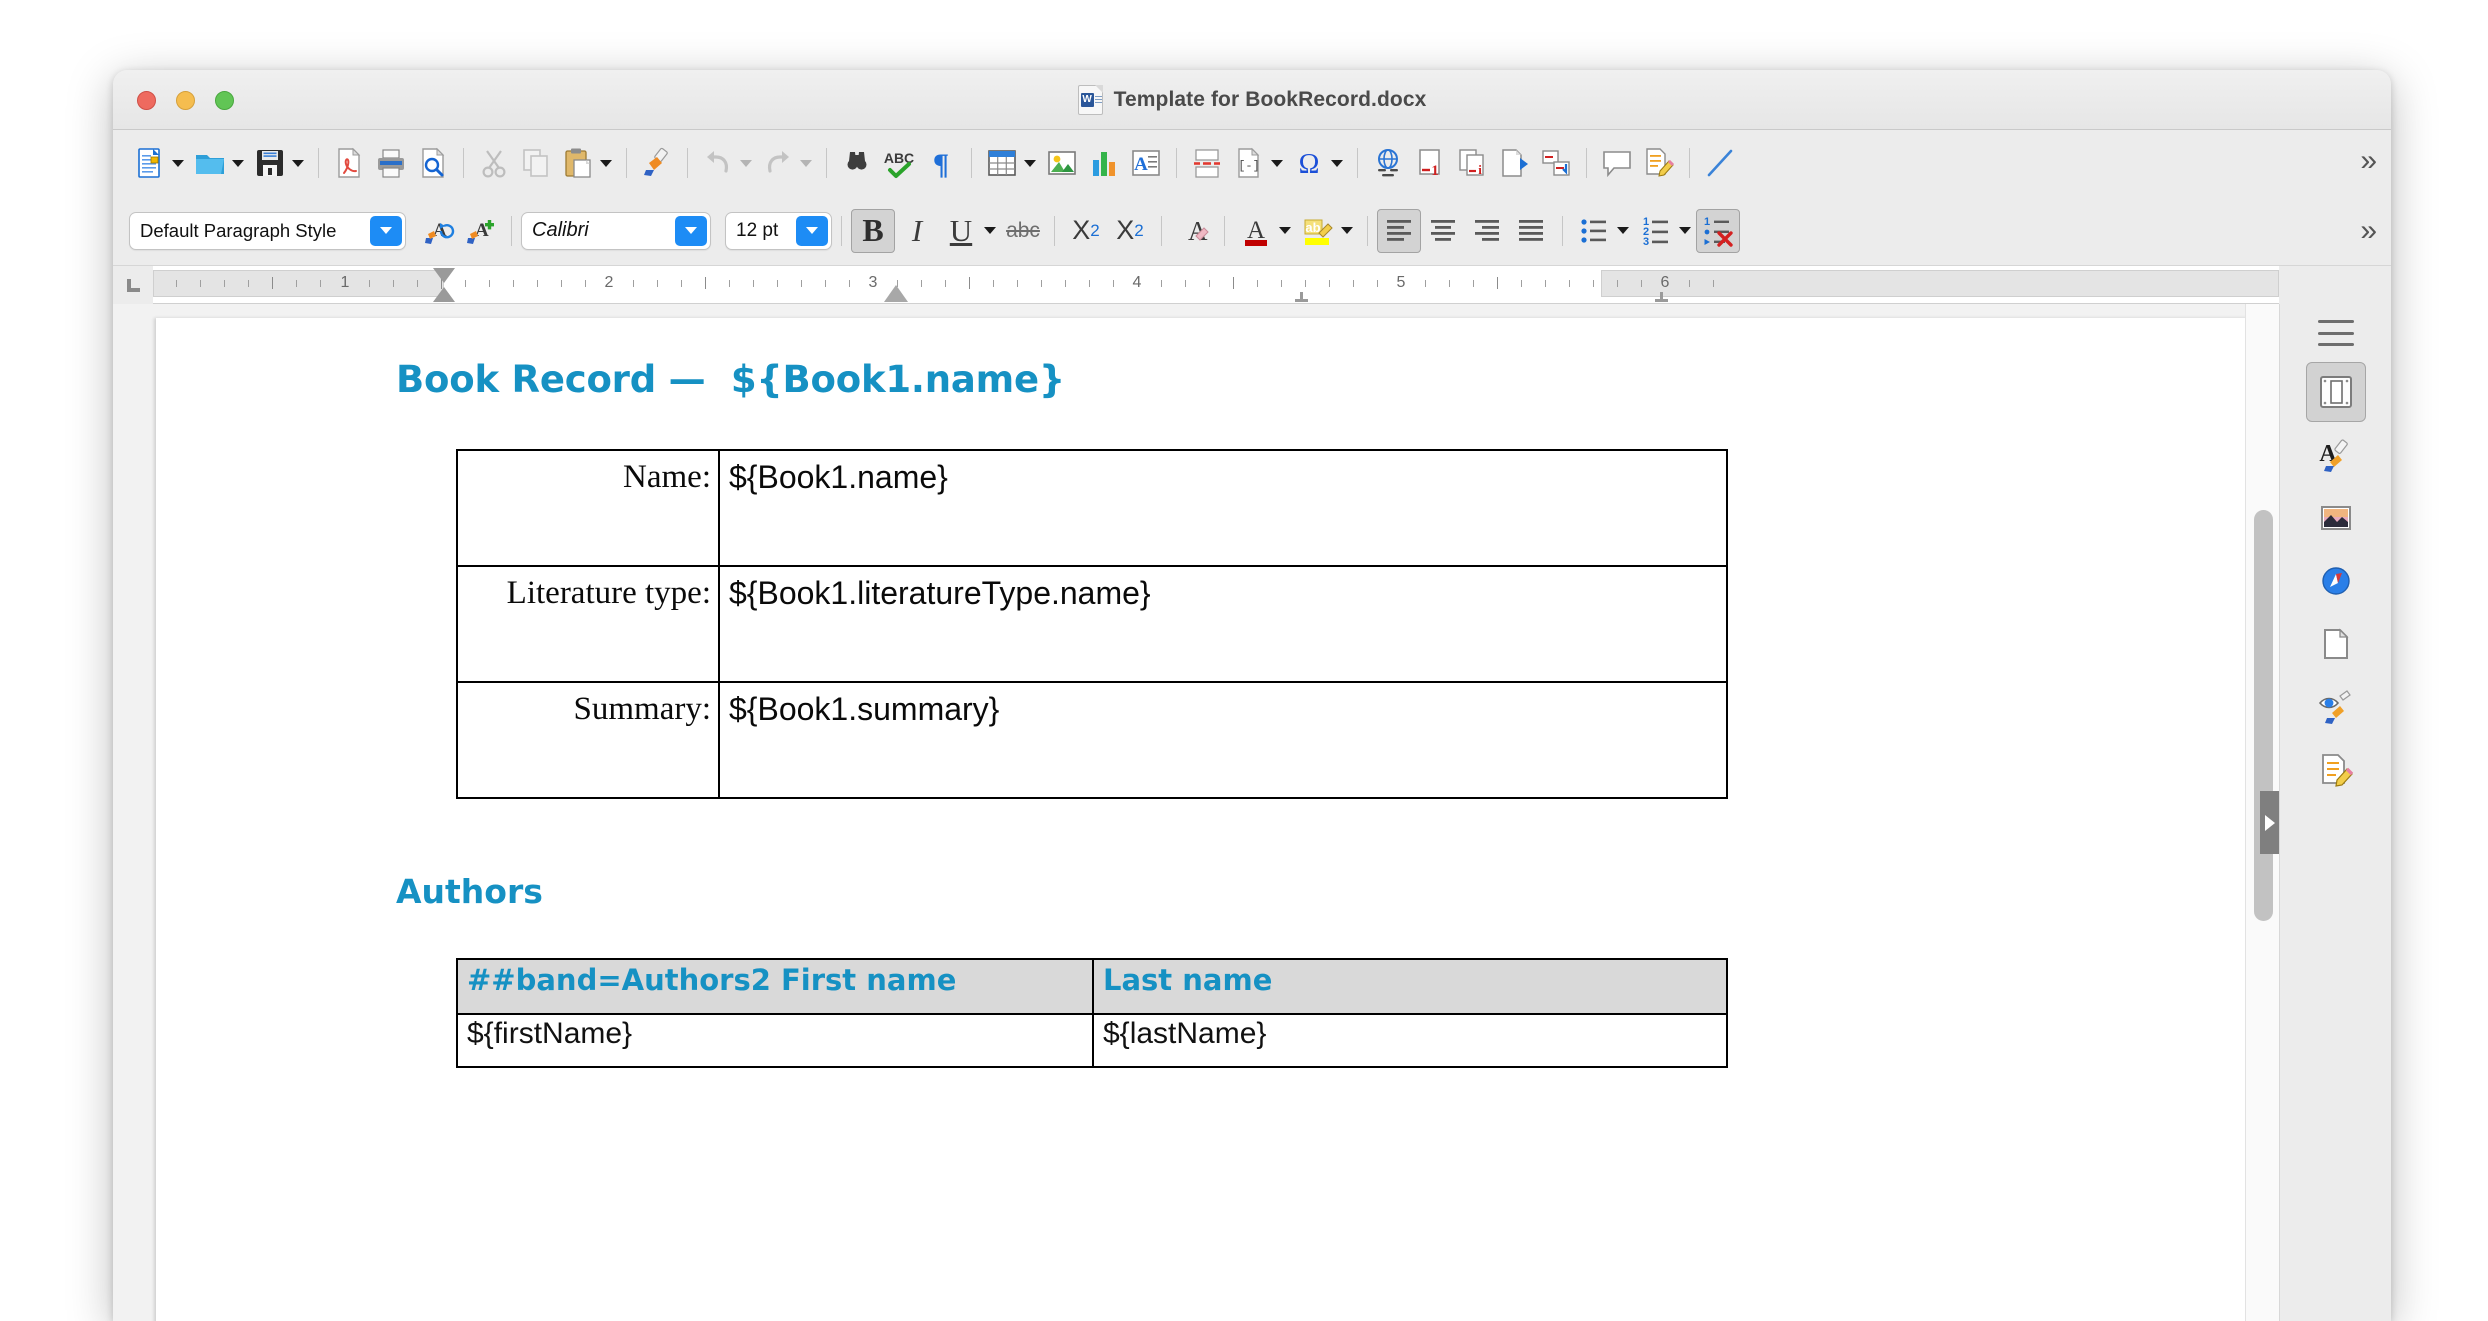 The width and height of the screenshot is (2488, 1321). What do you see at coordinates (481, 231) in the screenshot?
I see `new-style-button: A` at bounding box center [481, 231].